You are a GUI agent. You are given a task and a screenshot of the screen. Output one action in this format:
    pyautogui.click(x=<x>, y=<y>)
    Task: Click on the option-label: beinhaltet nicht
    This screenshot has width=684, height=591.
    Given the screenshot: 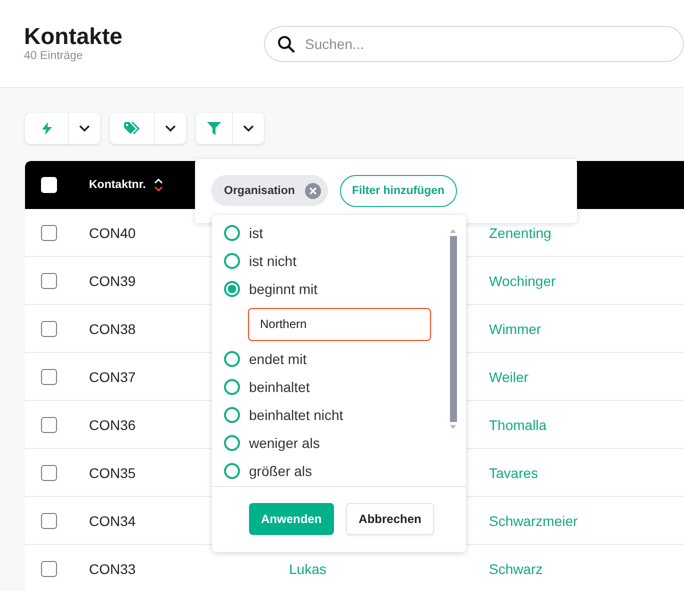 What is the action you would take?
    pyautogui.click(x=296, y=415)
    